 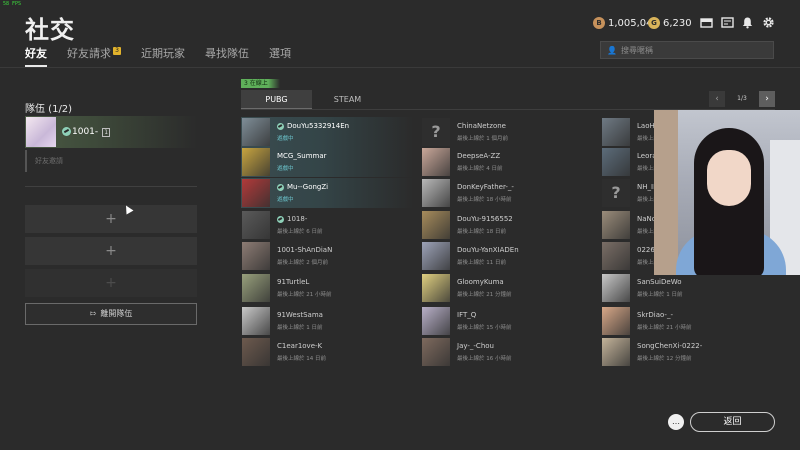 What do you see at coordinates (94, 57) in the screenshot?
I see `tab-friend-requests: 好友請求 3` at bounding box center [94, 57].